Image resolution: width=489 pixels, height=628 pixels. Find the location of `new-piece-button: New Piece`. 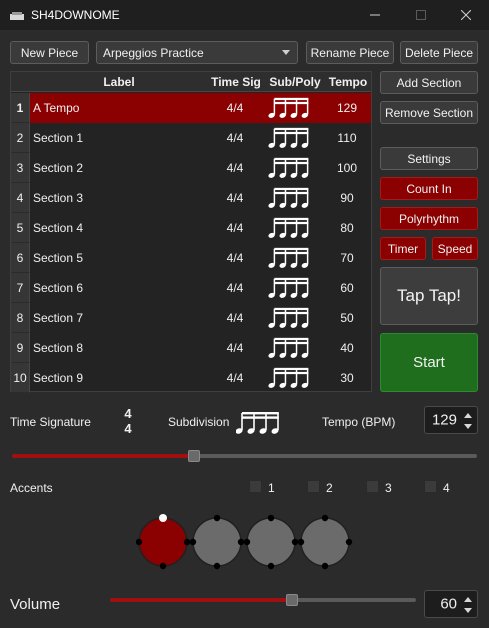

new-piece-button: New Piece is located at coordinates (49, 52).